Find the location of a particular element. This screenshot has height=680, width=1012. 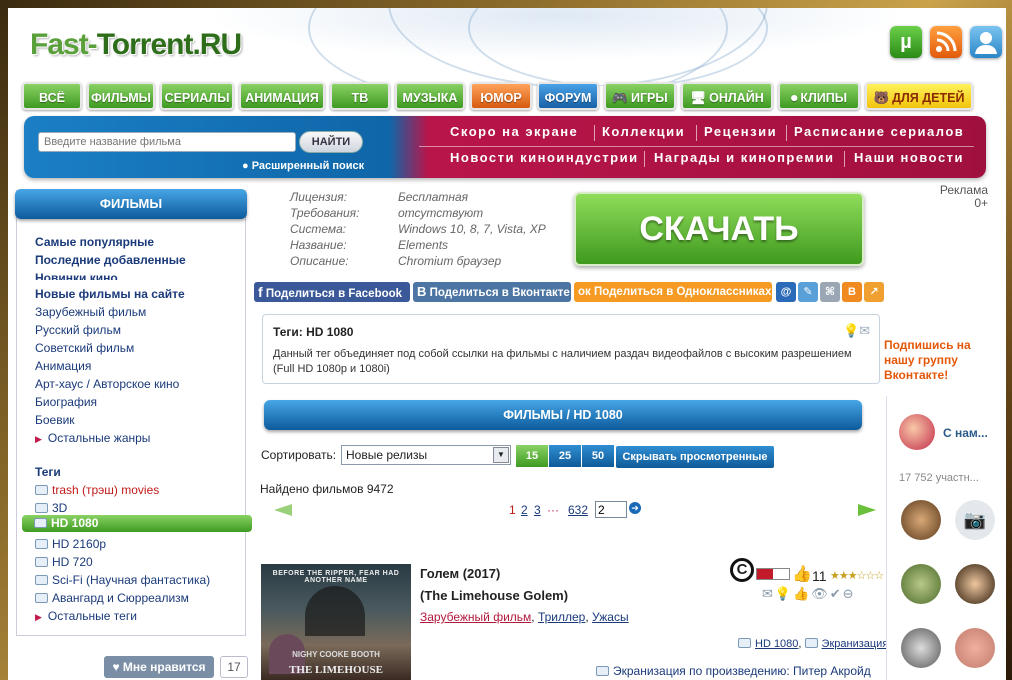

link-reviews: Рецензии is located at coordinates (740, 131).